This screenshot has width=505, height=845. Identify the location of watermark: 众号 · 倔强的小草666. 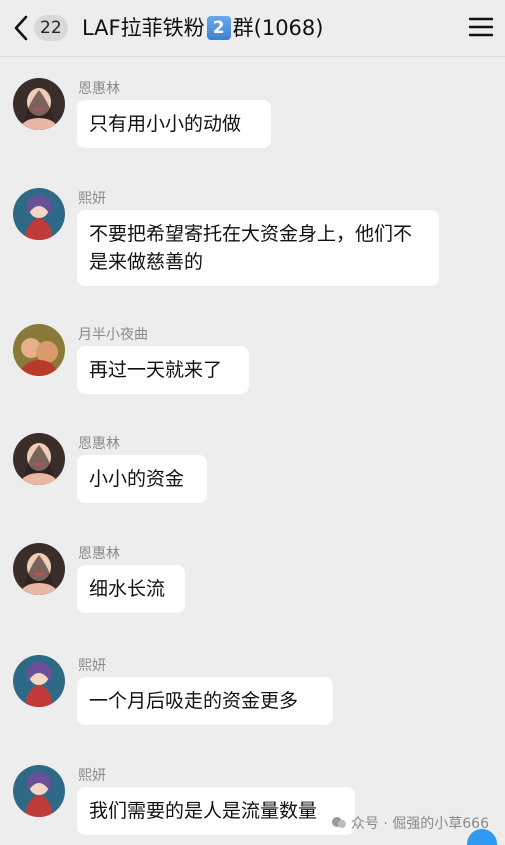
(410, 823).